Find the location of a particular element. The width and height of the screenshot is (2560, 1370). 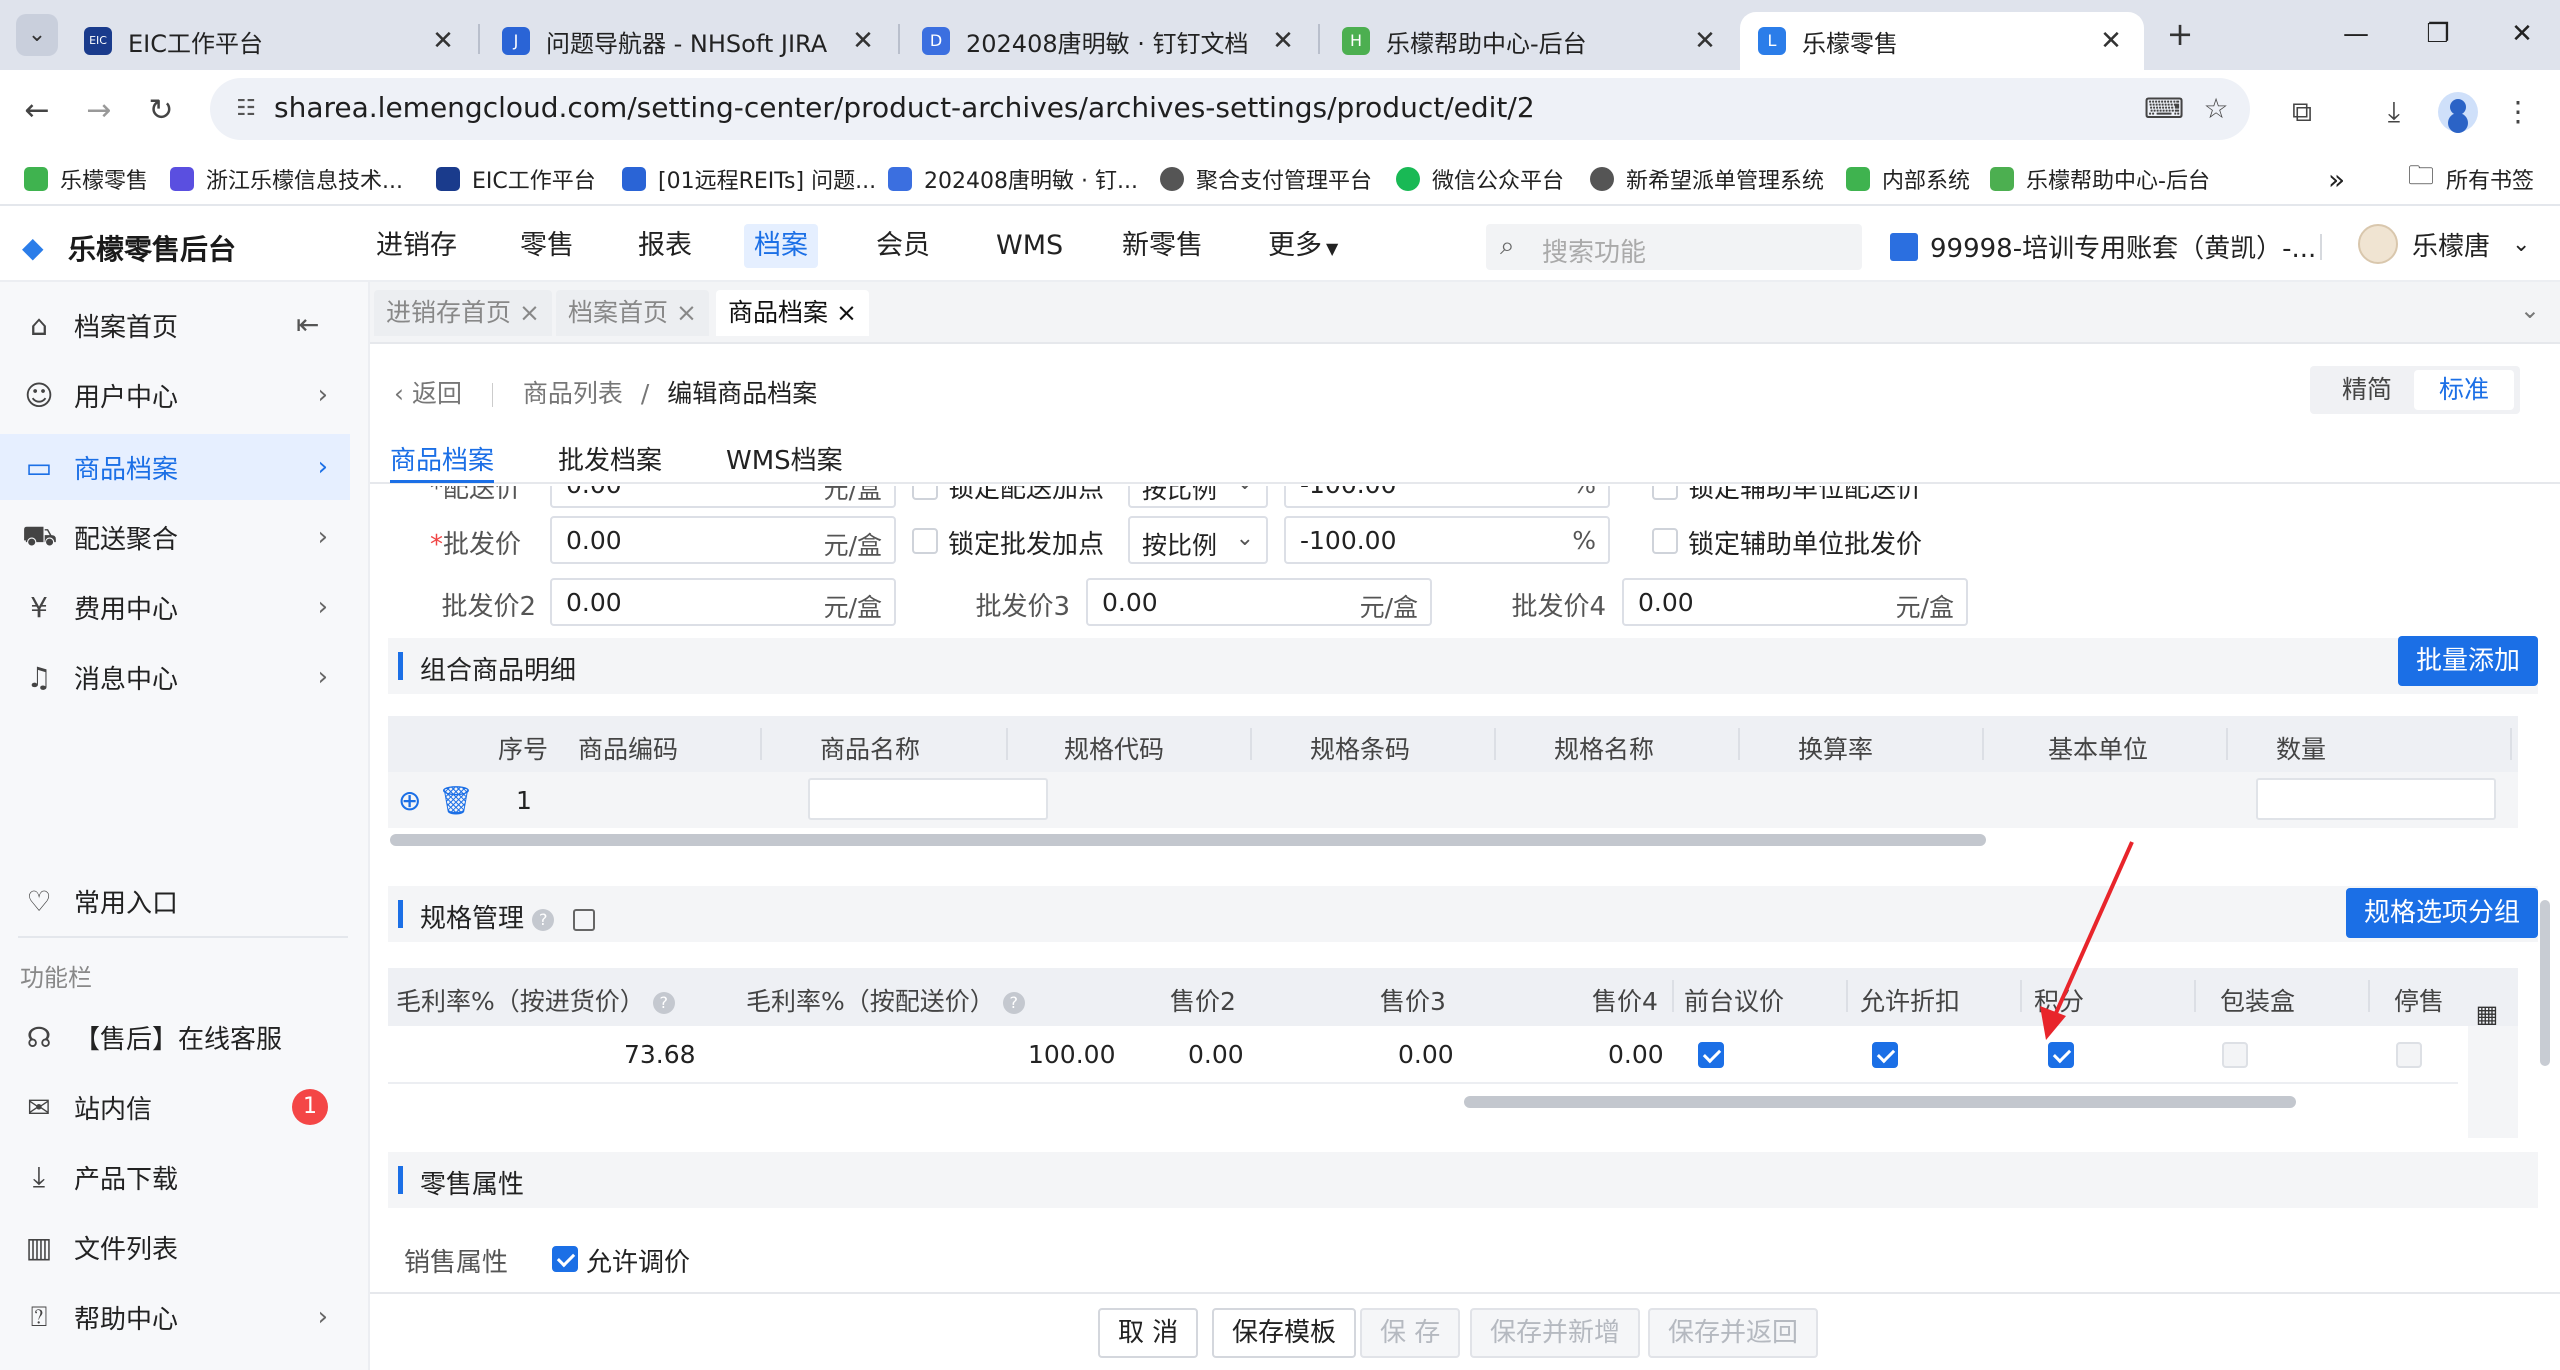

tab-wholesale-archive: 批发档案 is located at coordinates (610, 458).